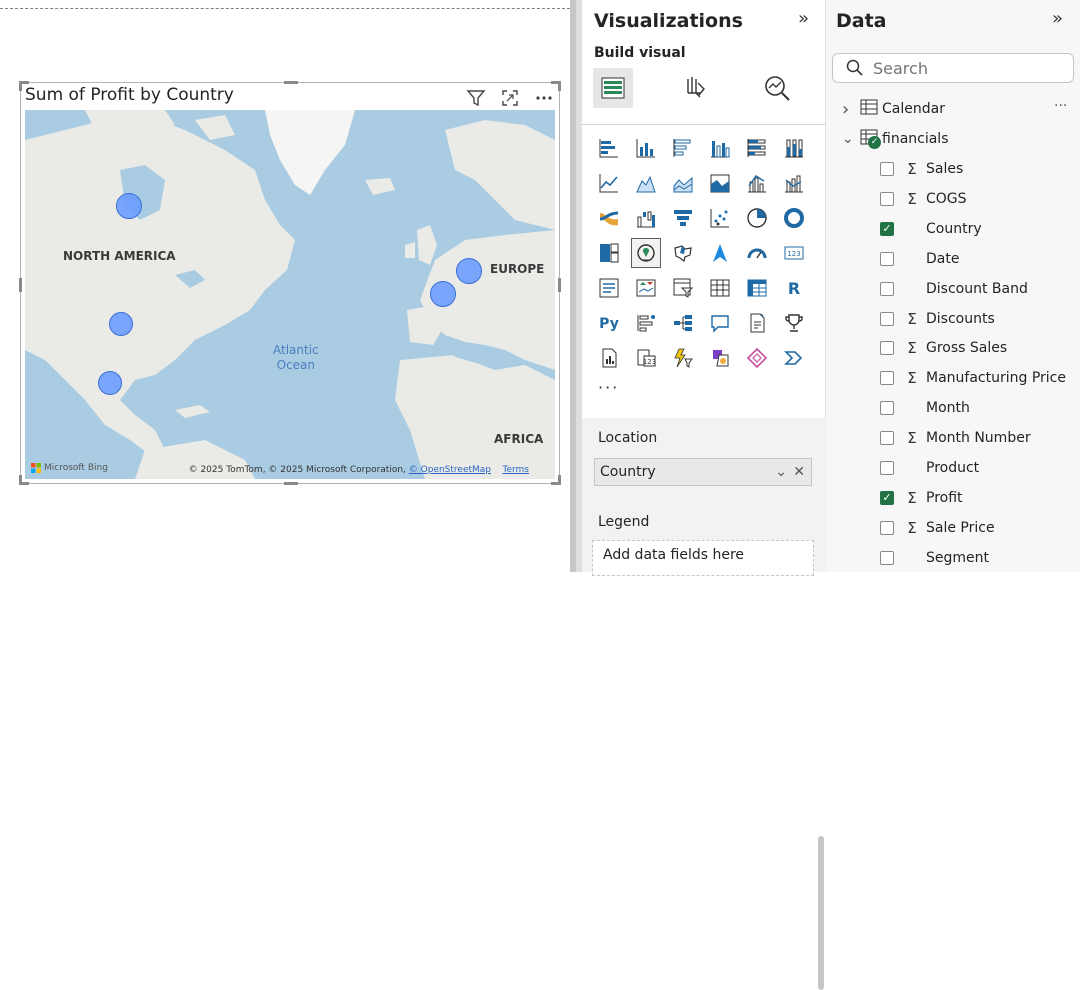  Describe the element at coordinates (544, 98) in the screenshot. I see `more-options-icon` at that location.